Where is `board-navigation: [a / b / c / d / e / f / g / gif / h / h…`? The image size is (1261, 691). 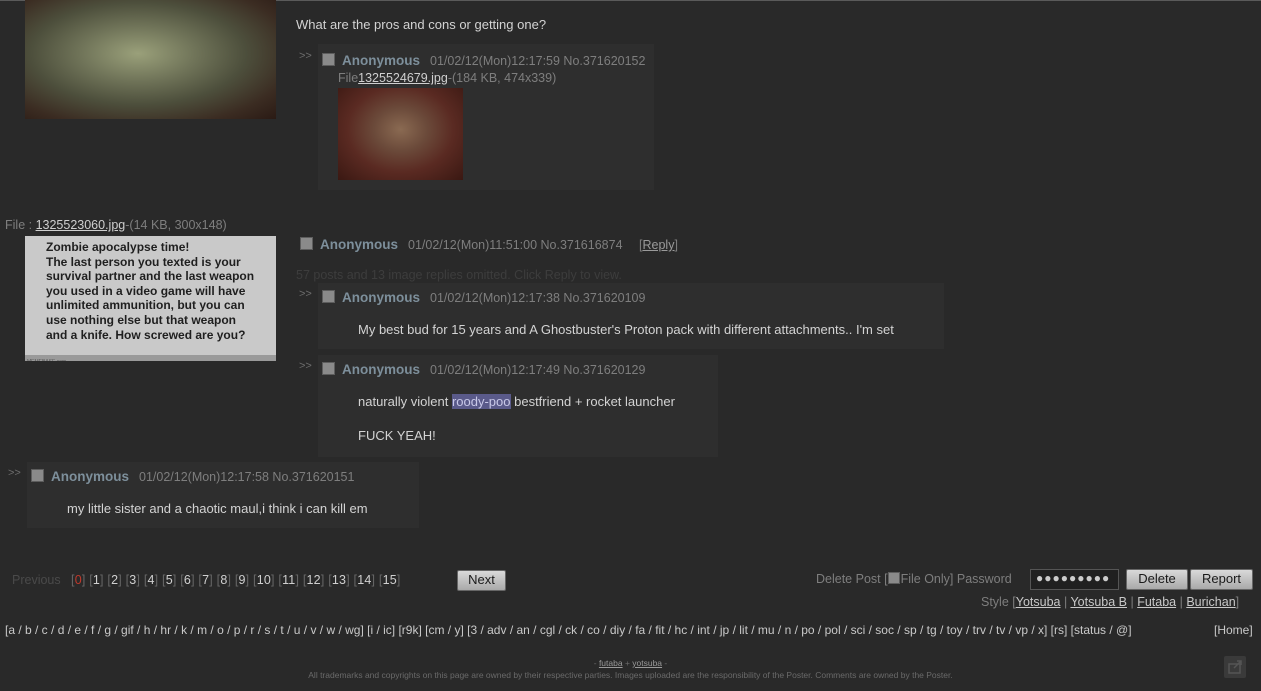
board-navigation: [a / b / c / d / e / f / g / gif / h / h… is located at coordinates (568, 630).